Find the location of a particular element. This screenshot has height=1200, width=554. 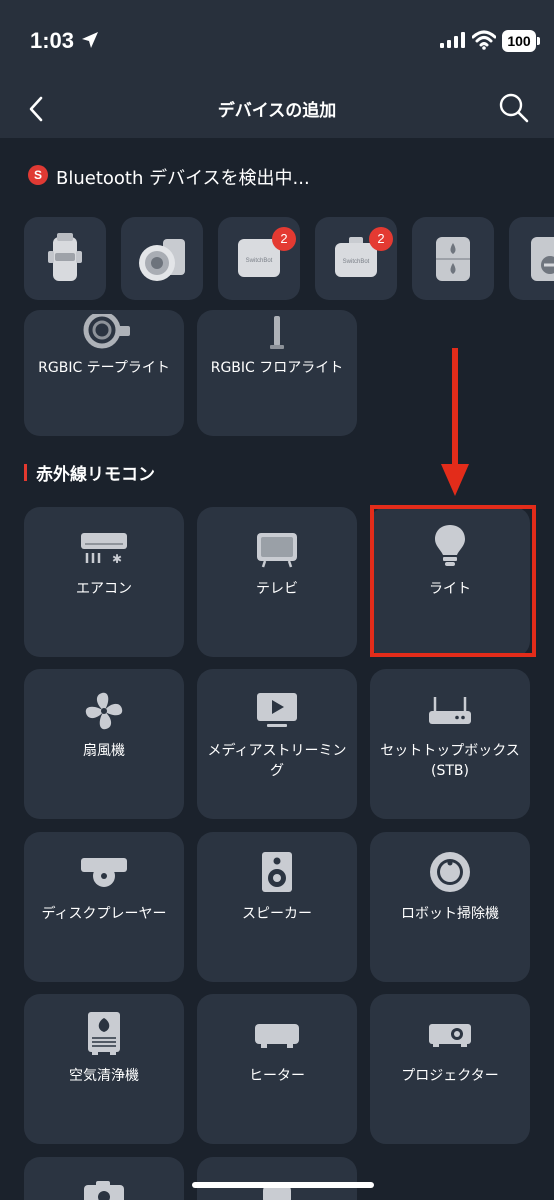

device-card-disc-player: ディスクプレーヤー is located at coordinates (104, 907).